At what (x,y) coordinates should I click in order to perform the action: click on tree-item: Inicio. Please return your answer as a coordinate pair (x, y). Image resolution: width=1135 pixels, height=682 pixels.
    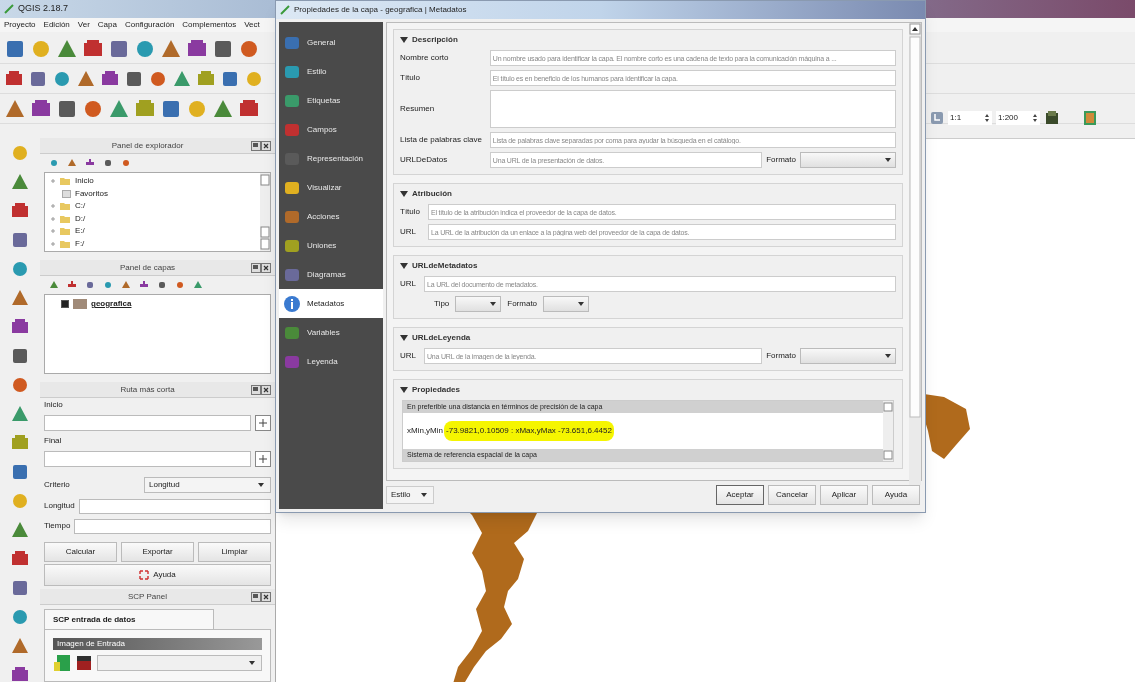
    Looking at the image, I should click on (84, 181).